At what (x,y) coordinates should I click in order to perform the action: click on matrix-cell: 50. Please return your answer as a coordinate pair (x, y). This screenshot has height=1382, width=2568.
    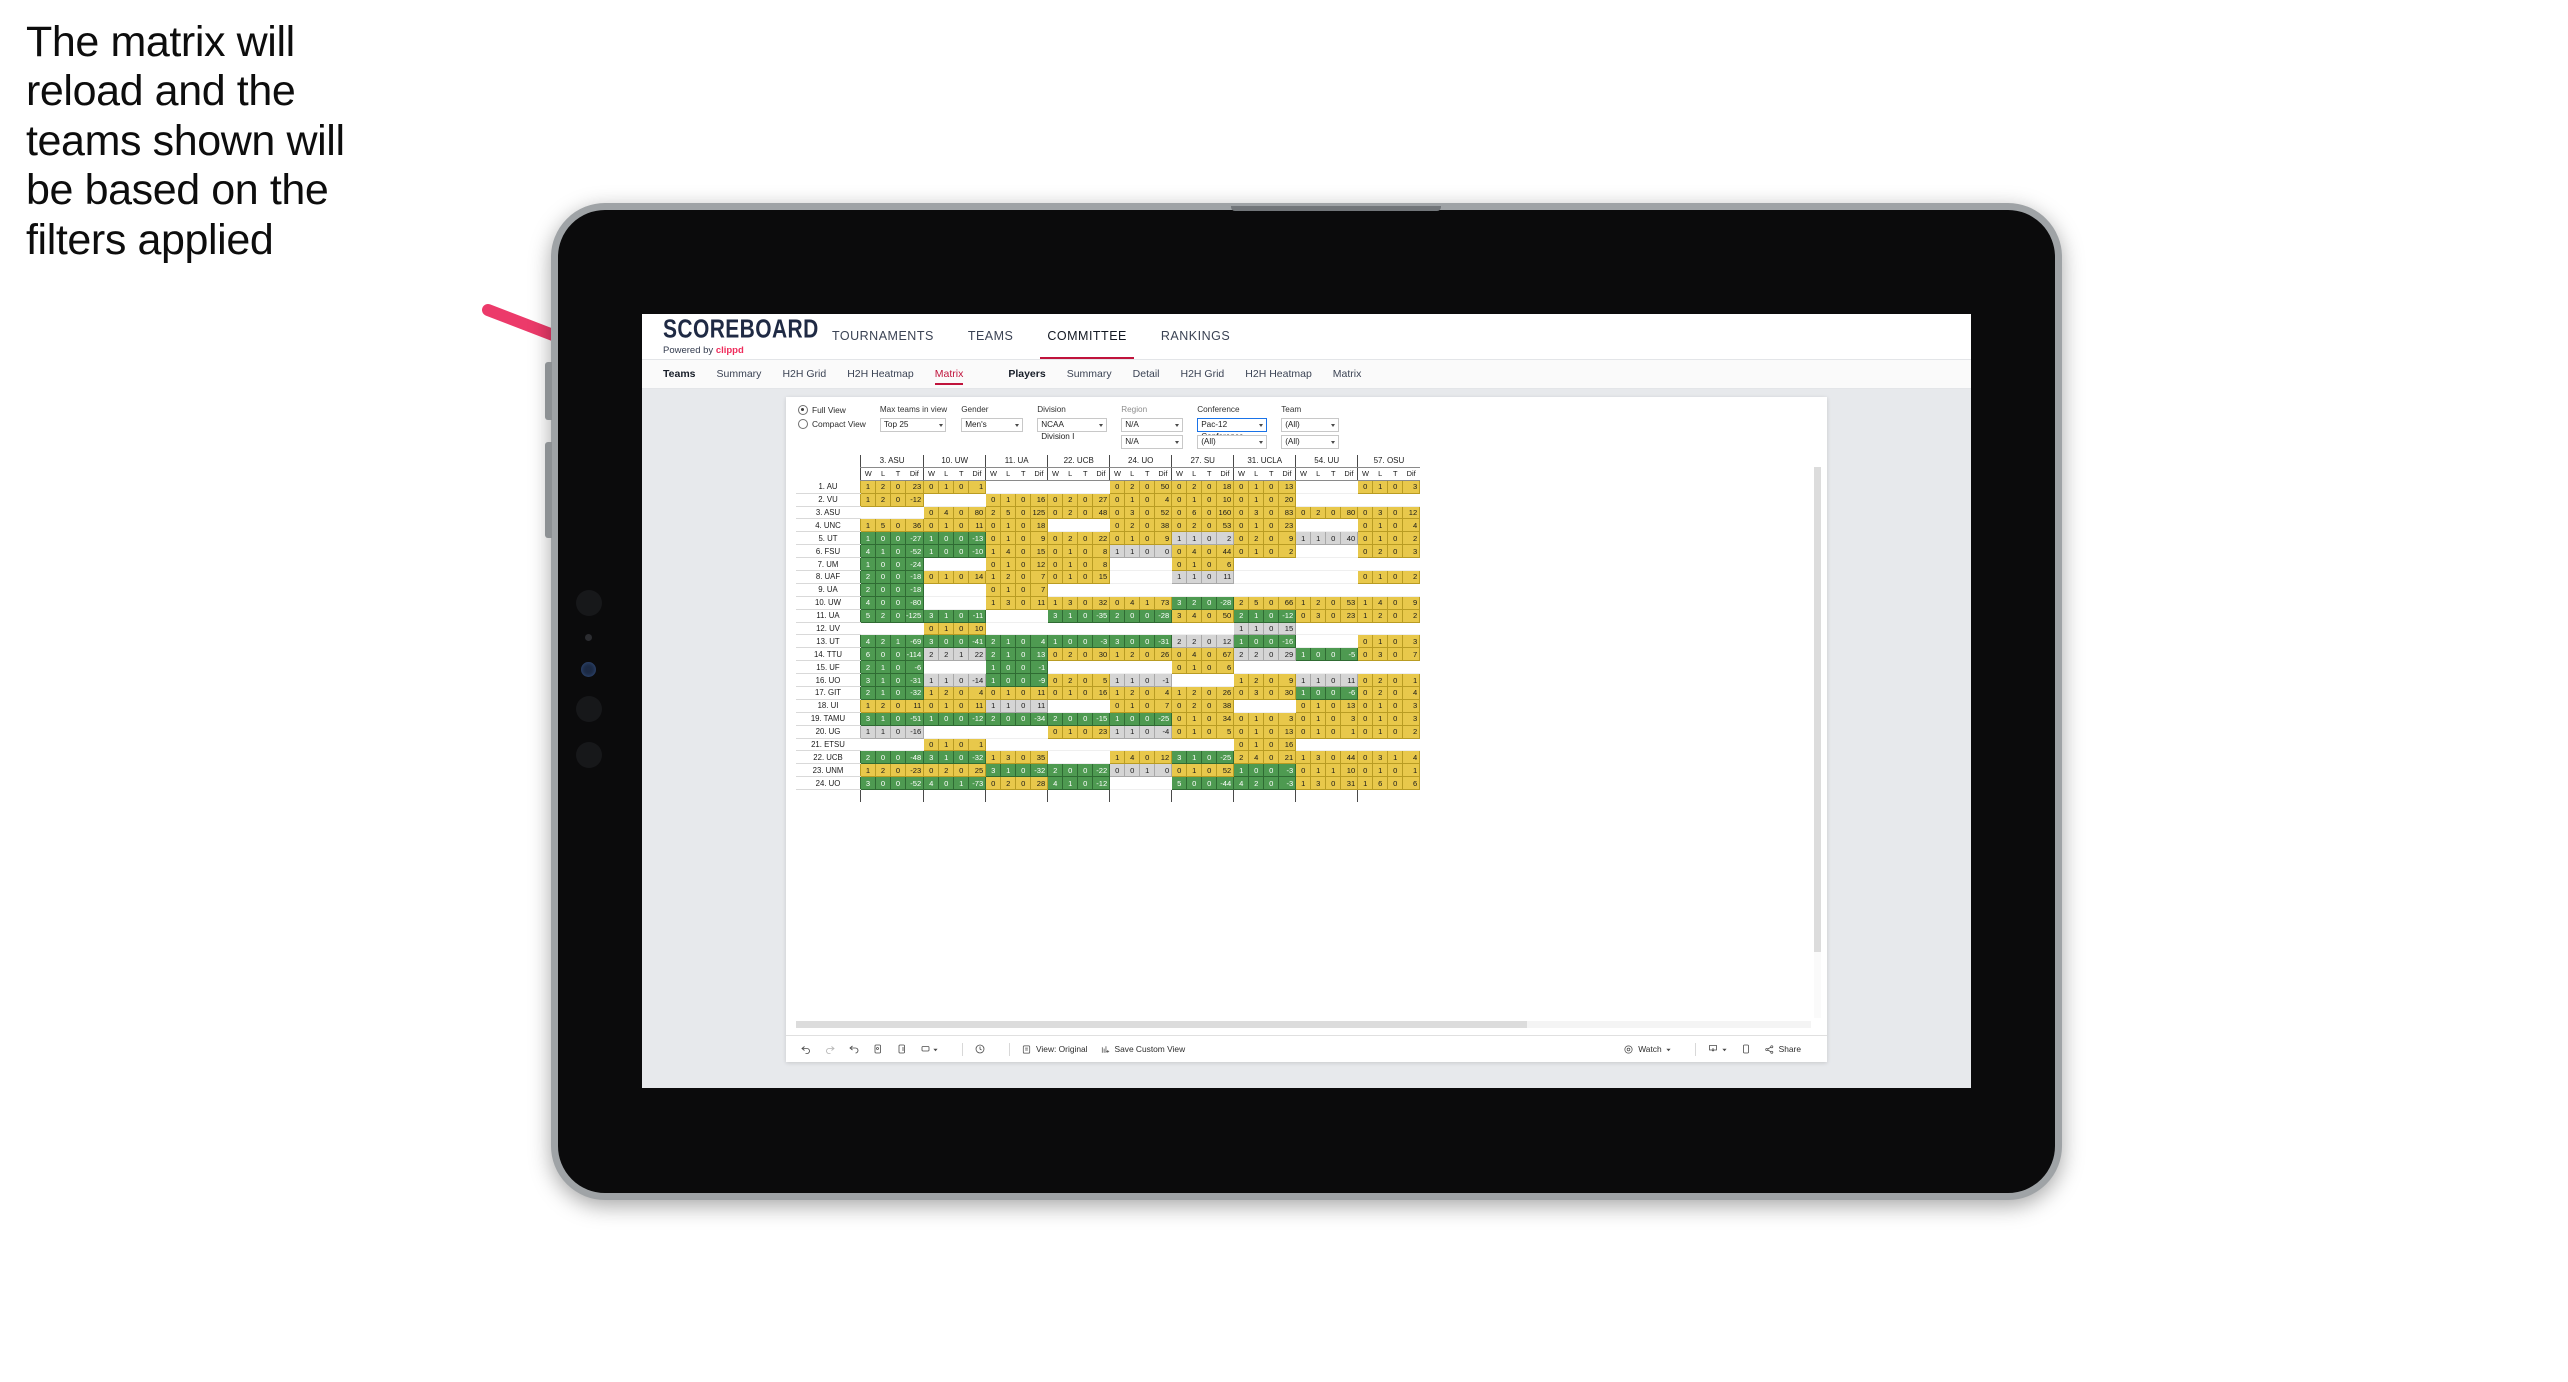
    Looking at the image, I should click on (1225, 615).